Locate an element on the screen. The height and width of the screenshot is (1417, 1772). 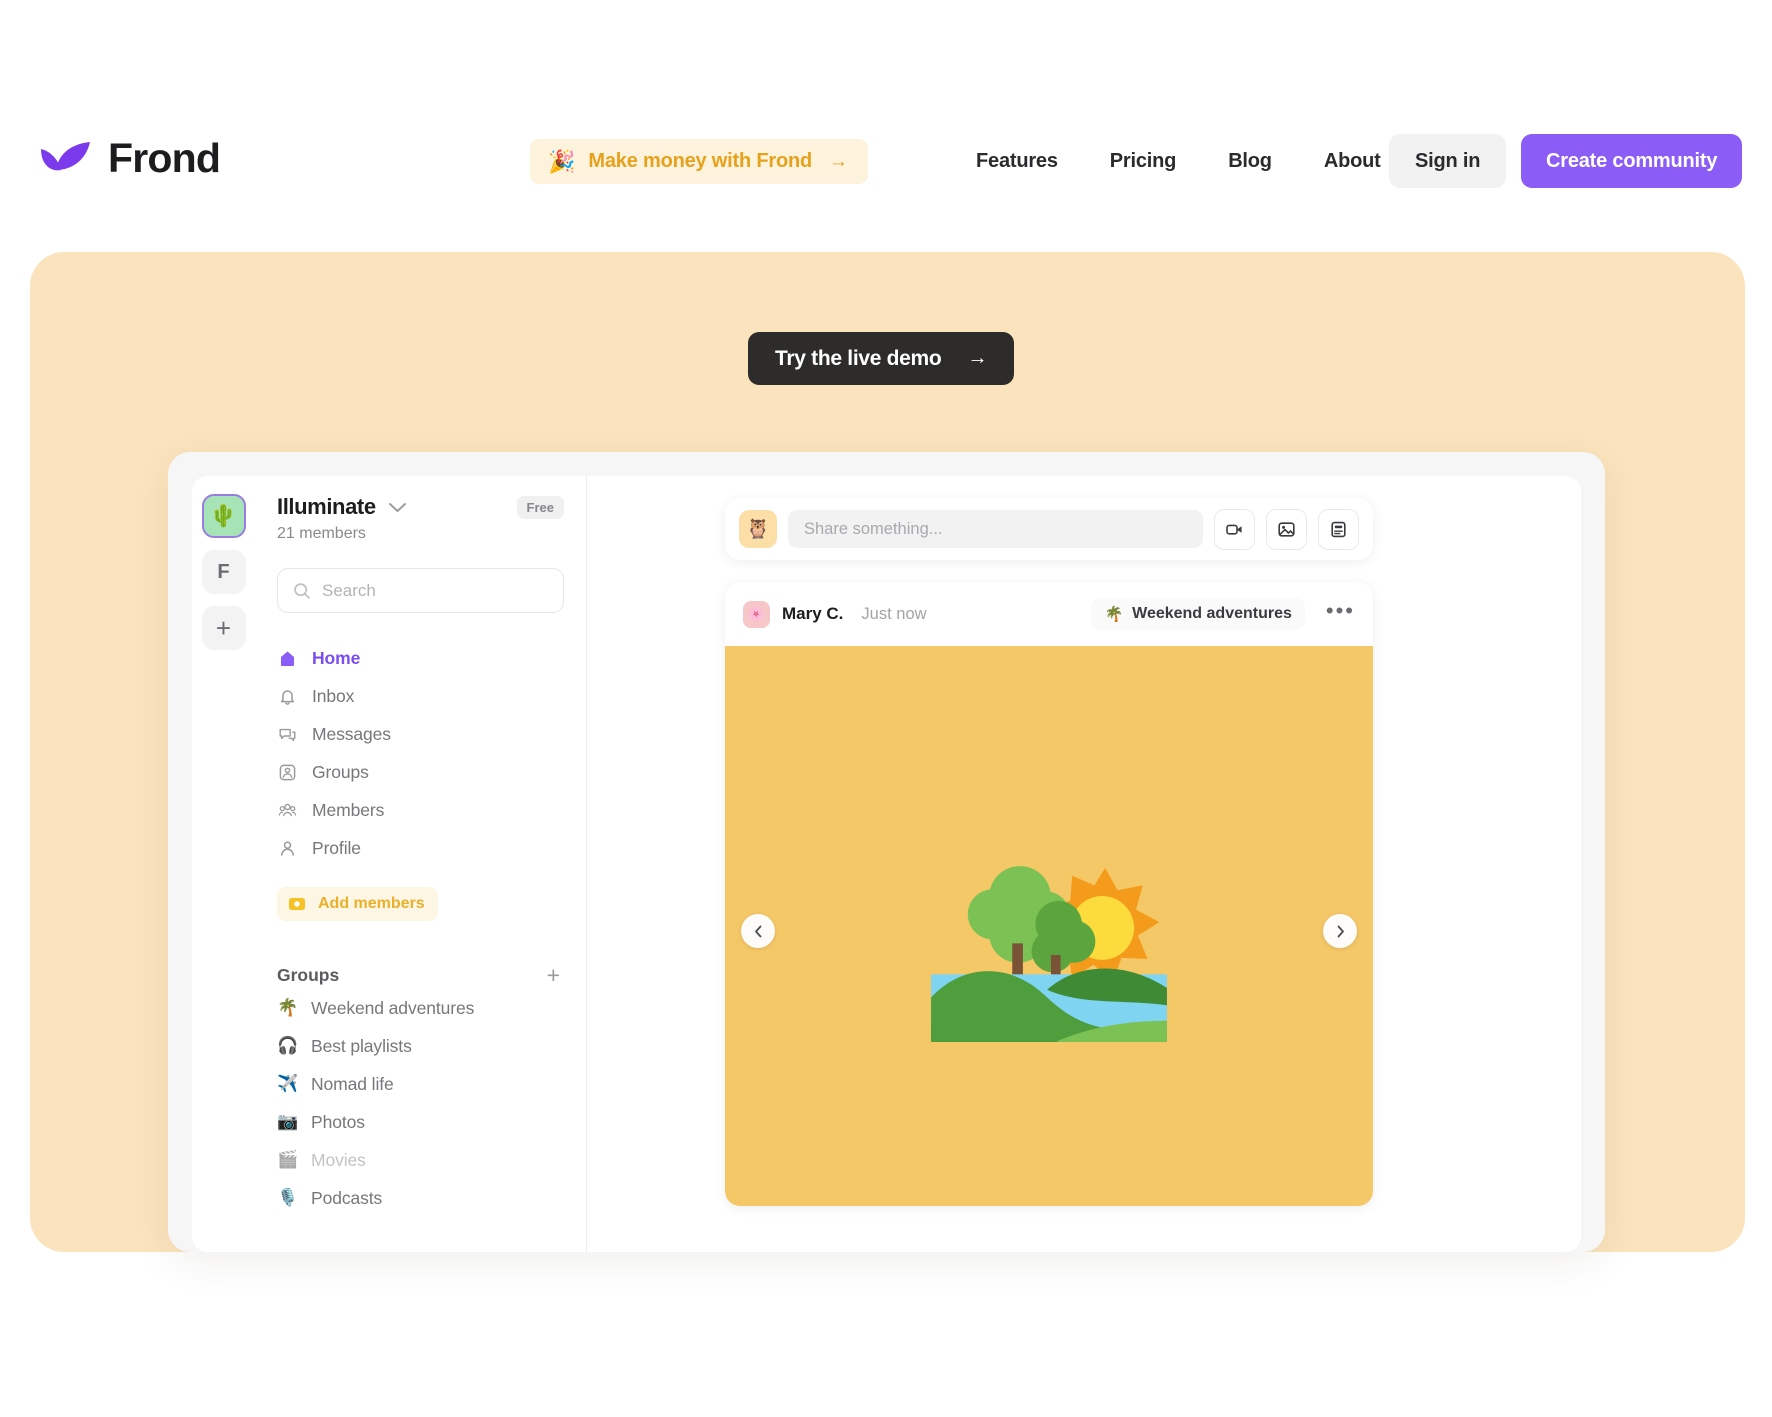
promo-banner-label: Make money with Frond is located at coordinates (700, 161).